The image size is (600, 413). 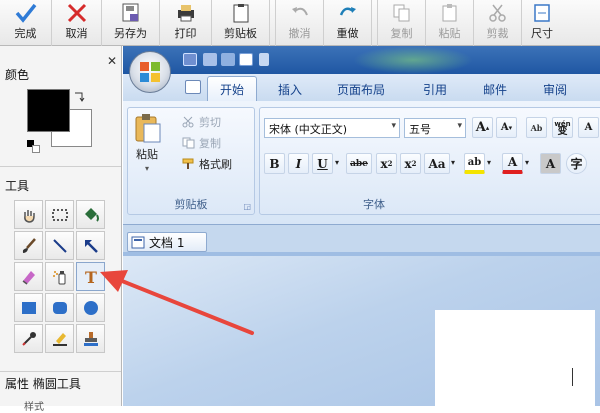 I want to click on font-color-dropdown-icon: ▾, so click(x=527, y=162).